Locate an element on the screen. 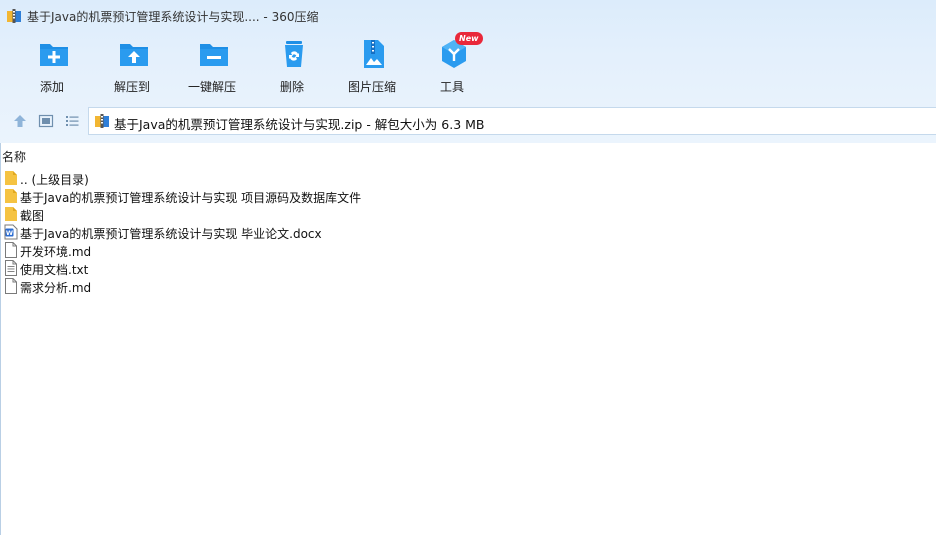  window-title: 基于Java的机票预订管理系统设计与实现.... - 360压缩 is located at coordinates (173, 17).